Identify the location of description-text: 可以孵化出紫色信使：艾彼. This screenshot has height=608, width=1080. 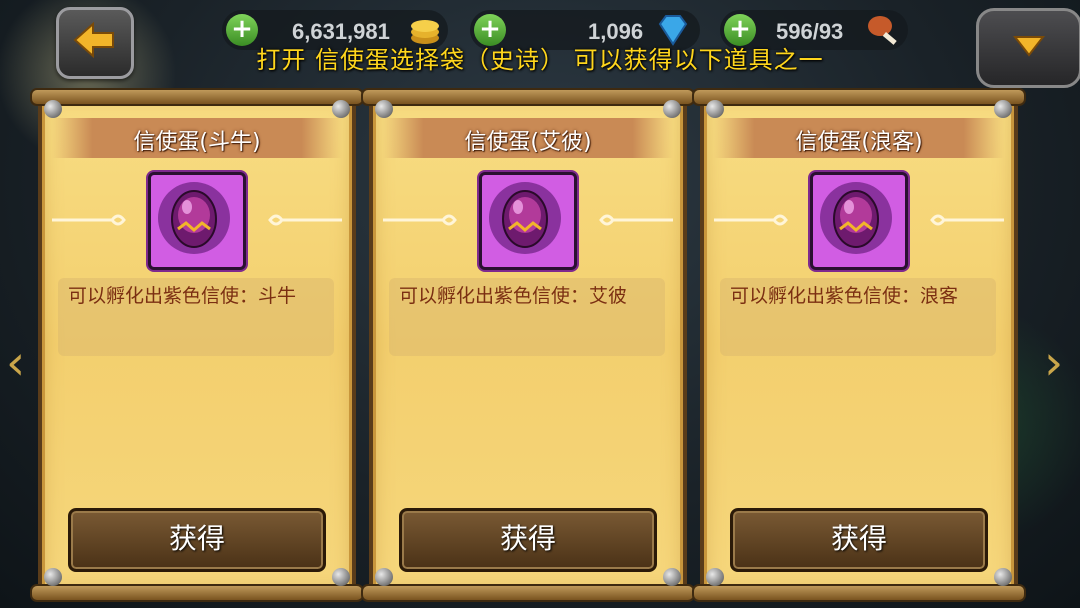
(513, 296).